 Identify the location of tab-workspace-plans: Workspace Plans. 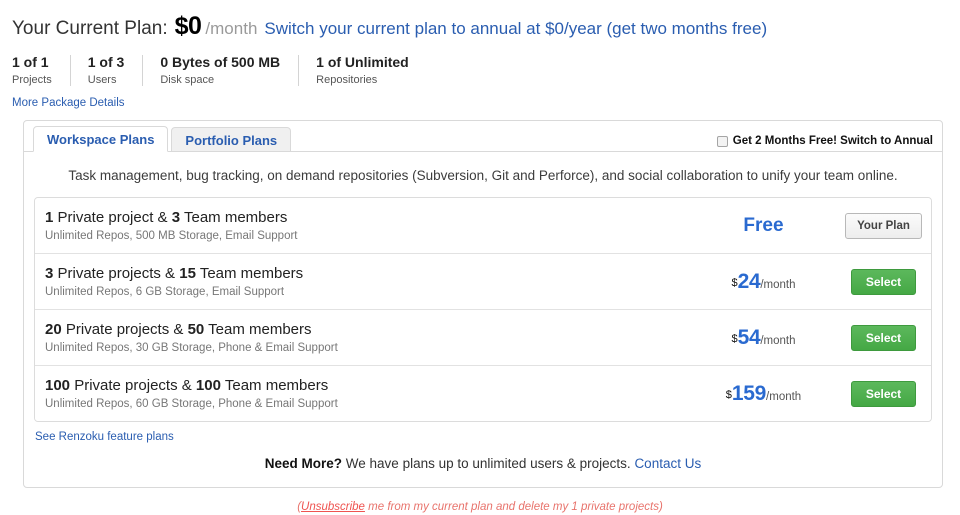
(101, 139).